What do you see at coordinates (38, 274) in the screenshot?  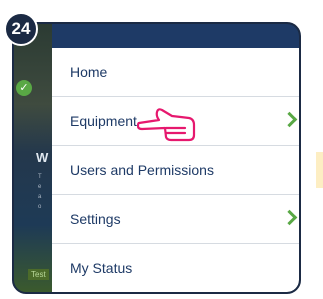 I see `background-test-button: Test` at bounding box center [38, 274].